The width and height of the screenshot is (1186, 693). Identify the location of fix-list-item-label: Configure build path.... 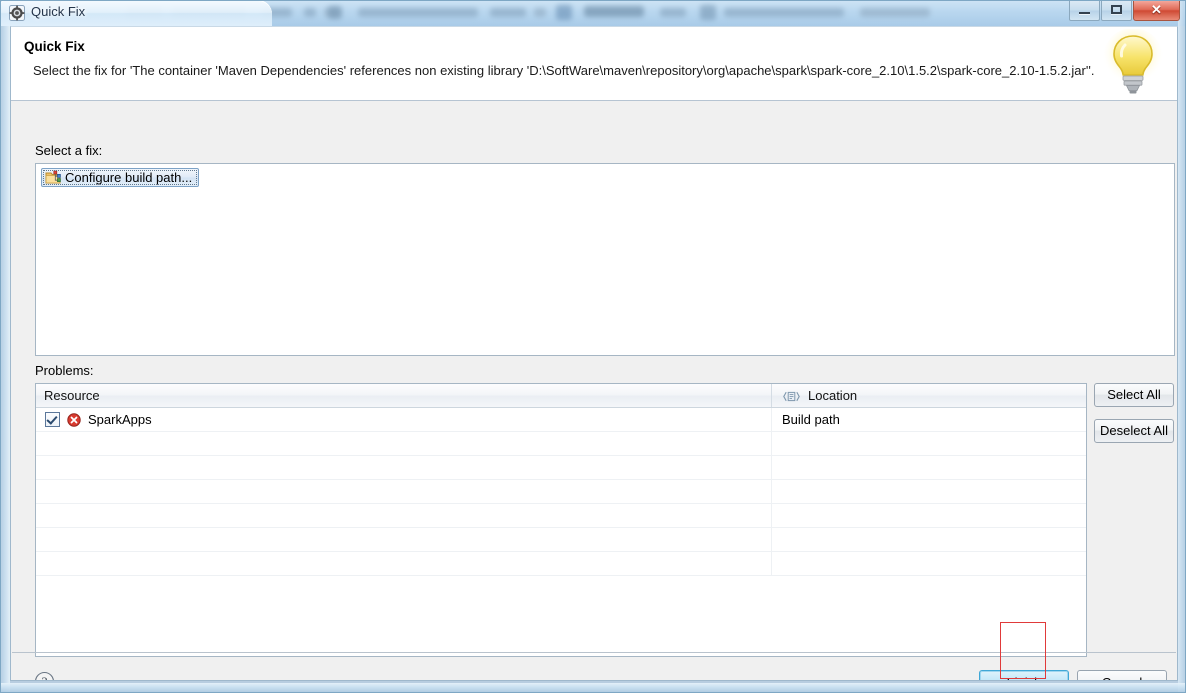
(129, 177).